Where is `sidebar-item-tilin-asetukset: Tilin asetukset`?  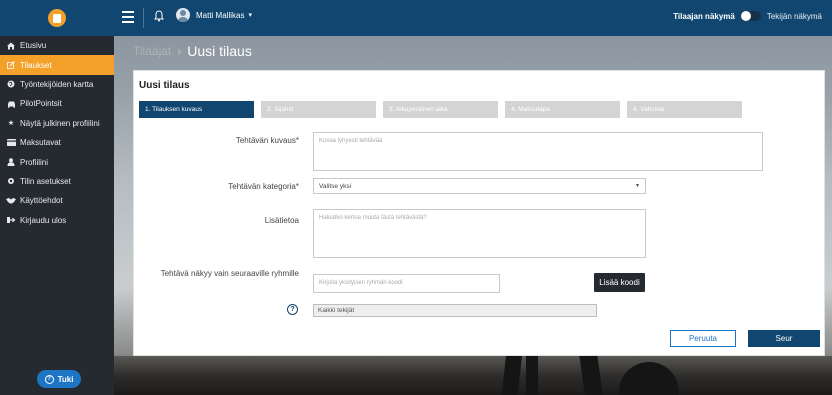
sidebar-item-tilin-asetukset: Tilin asetukset is located at coordinates (57, 181).